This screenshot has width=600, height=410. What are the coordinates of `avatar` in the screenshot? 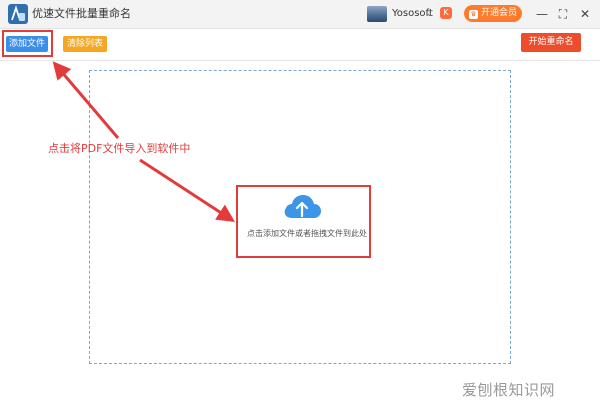 It's located at (377, 14).